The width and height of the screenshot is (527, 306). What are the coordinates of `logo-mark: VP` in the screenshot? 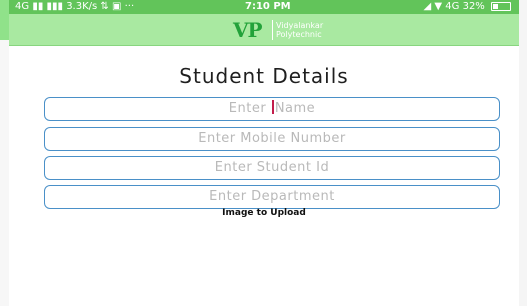 It's located at (248, 30).